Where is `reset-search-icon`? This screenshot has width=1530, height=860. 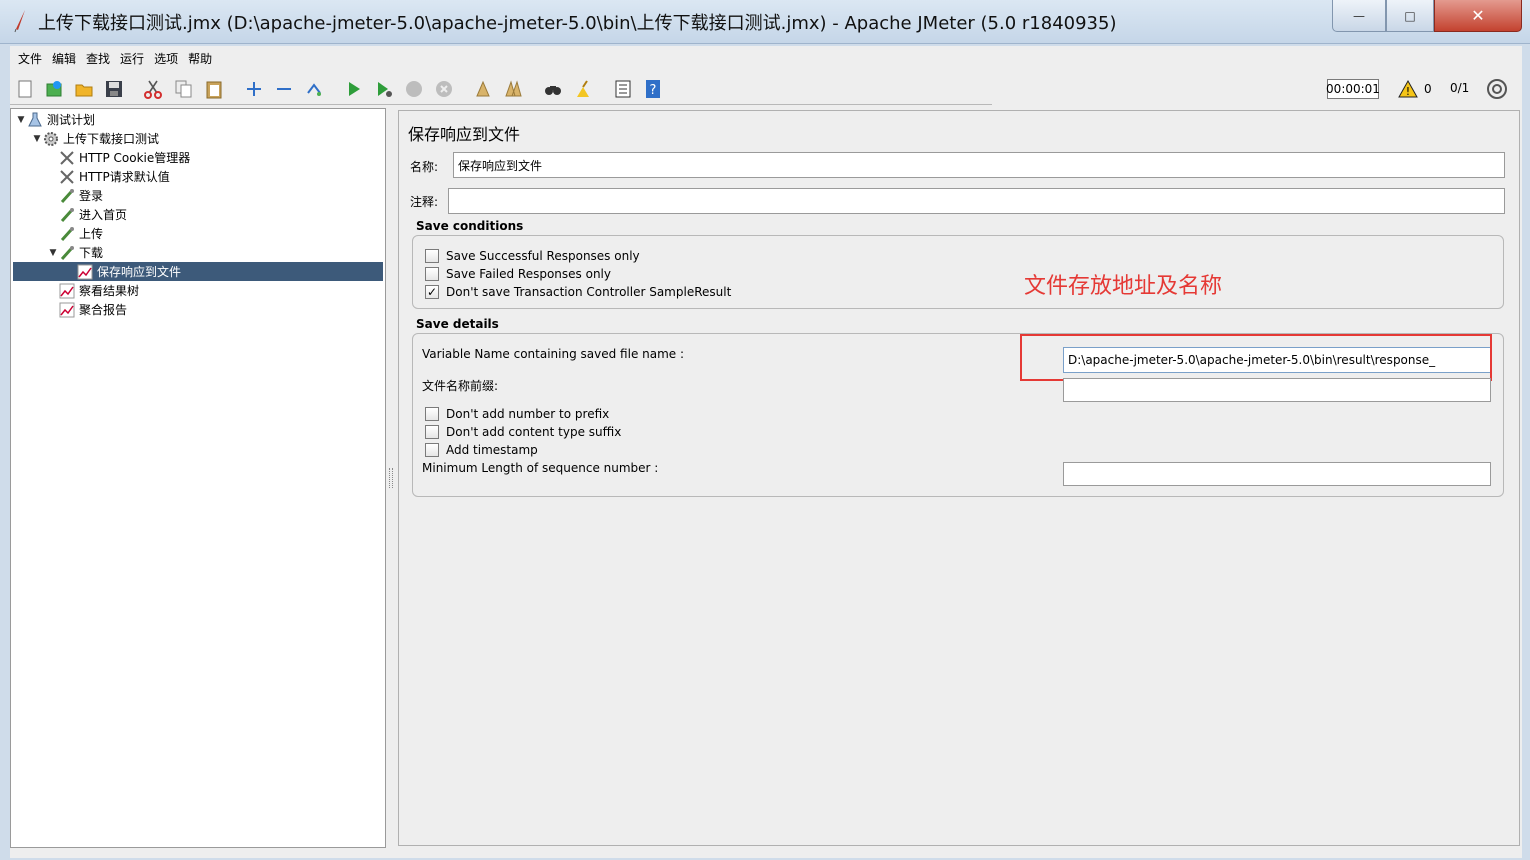
reset-search-icon is located at coordinates (583, 89).